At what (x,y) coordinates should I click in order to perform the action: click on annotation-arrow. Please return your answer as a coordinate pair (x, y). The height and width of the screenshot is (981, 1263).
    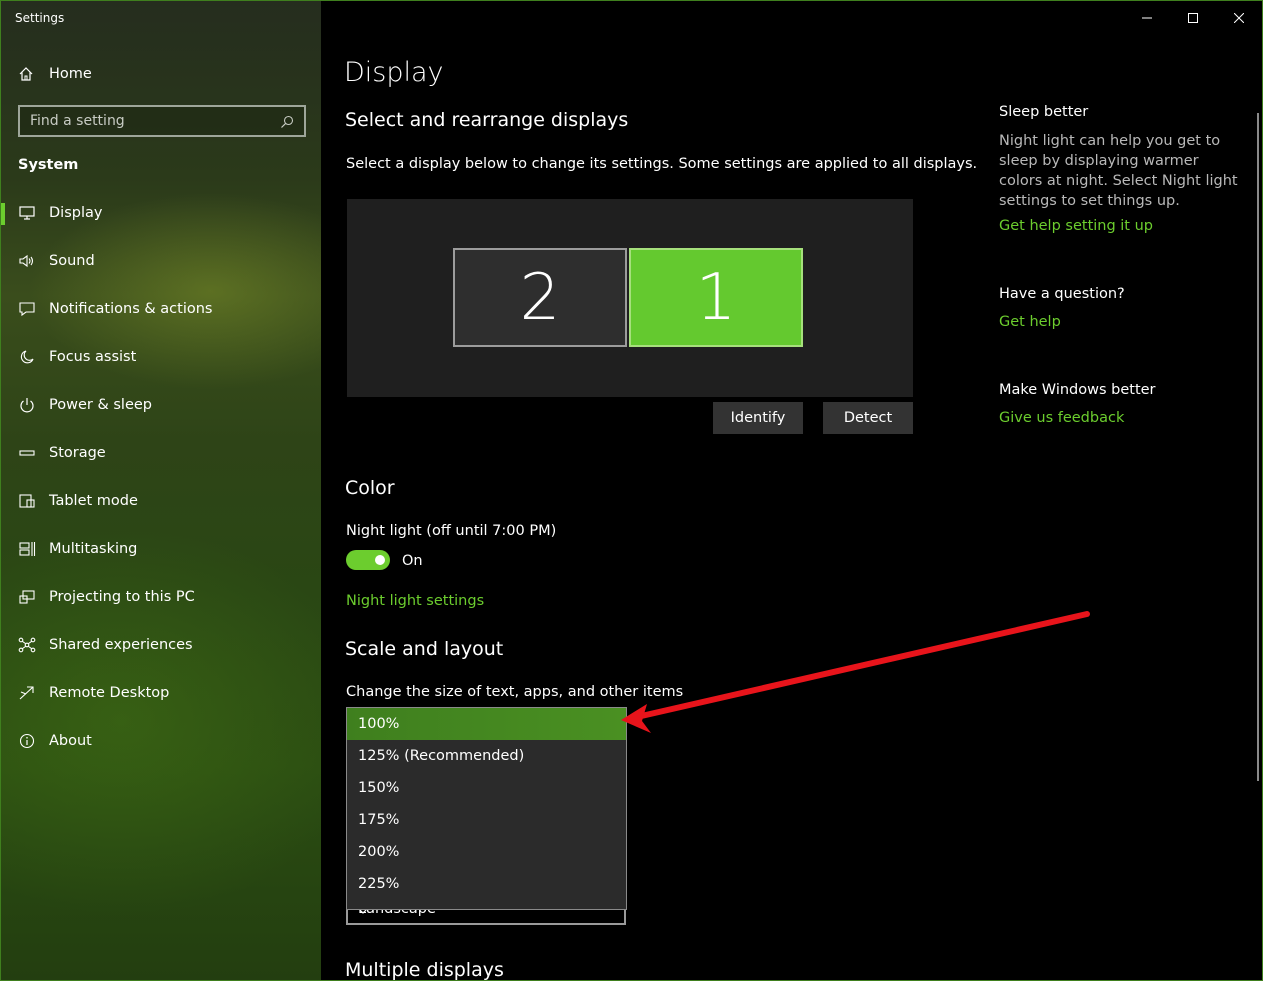
    Looking at the image, I should click on (855, 672).